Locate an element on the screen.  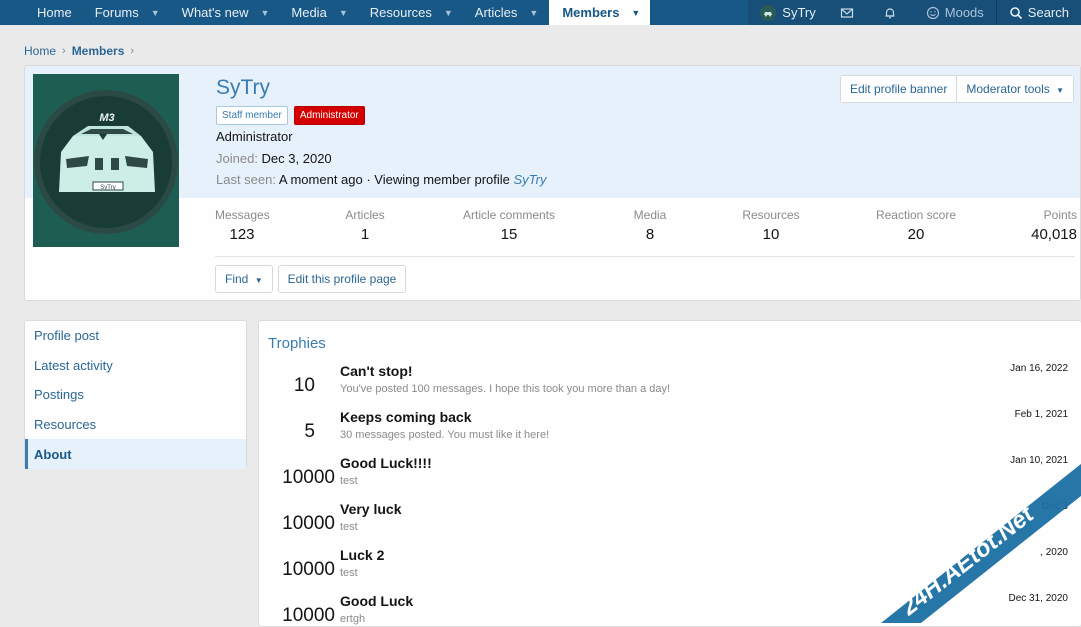
trophy-points: 5 is located at coordinates (309, 431).